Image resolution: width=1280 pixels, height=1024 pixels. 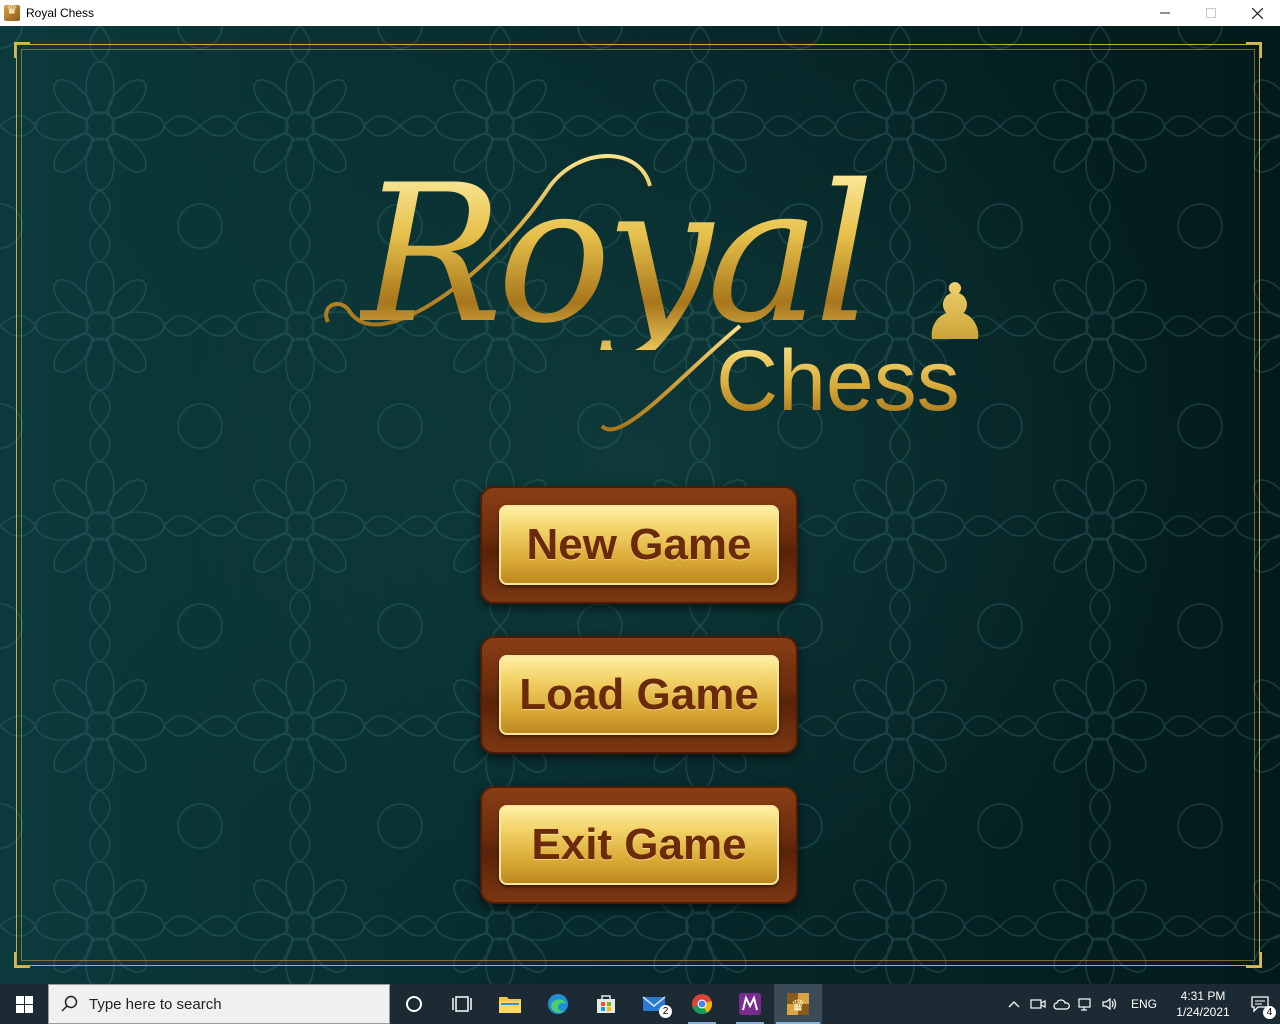 I want to click on new-game-plate: New Game, so click(x=639, y=545).